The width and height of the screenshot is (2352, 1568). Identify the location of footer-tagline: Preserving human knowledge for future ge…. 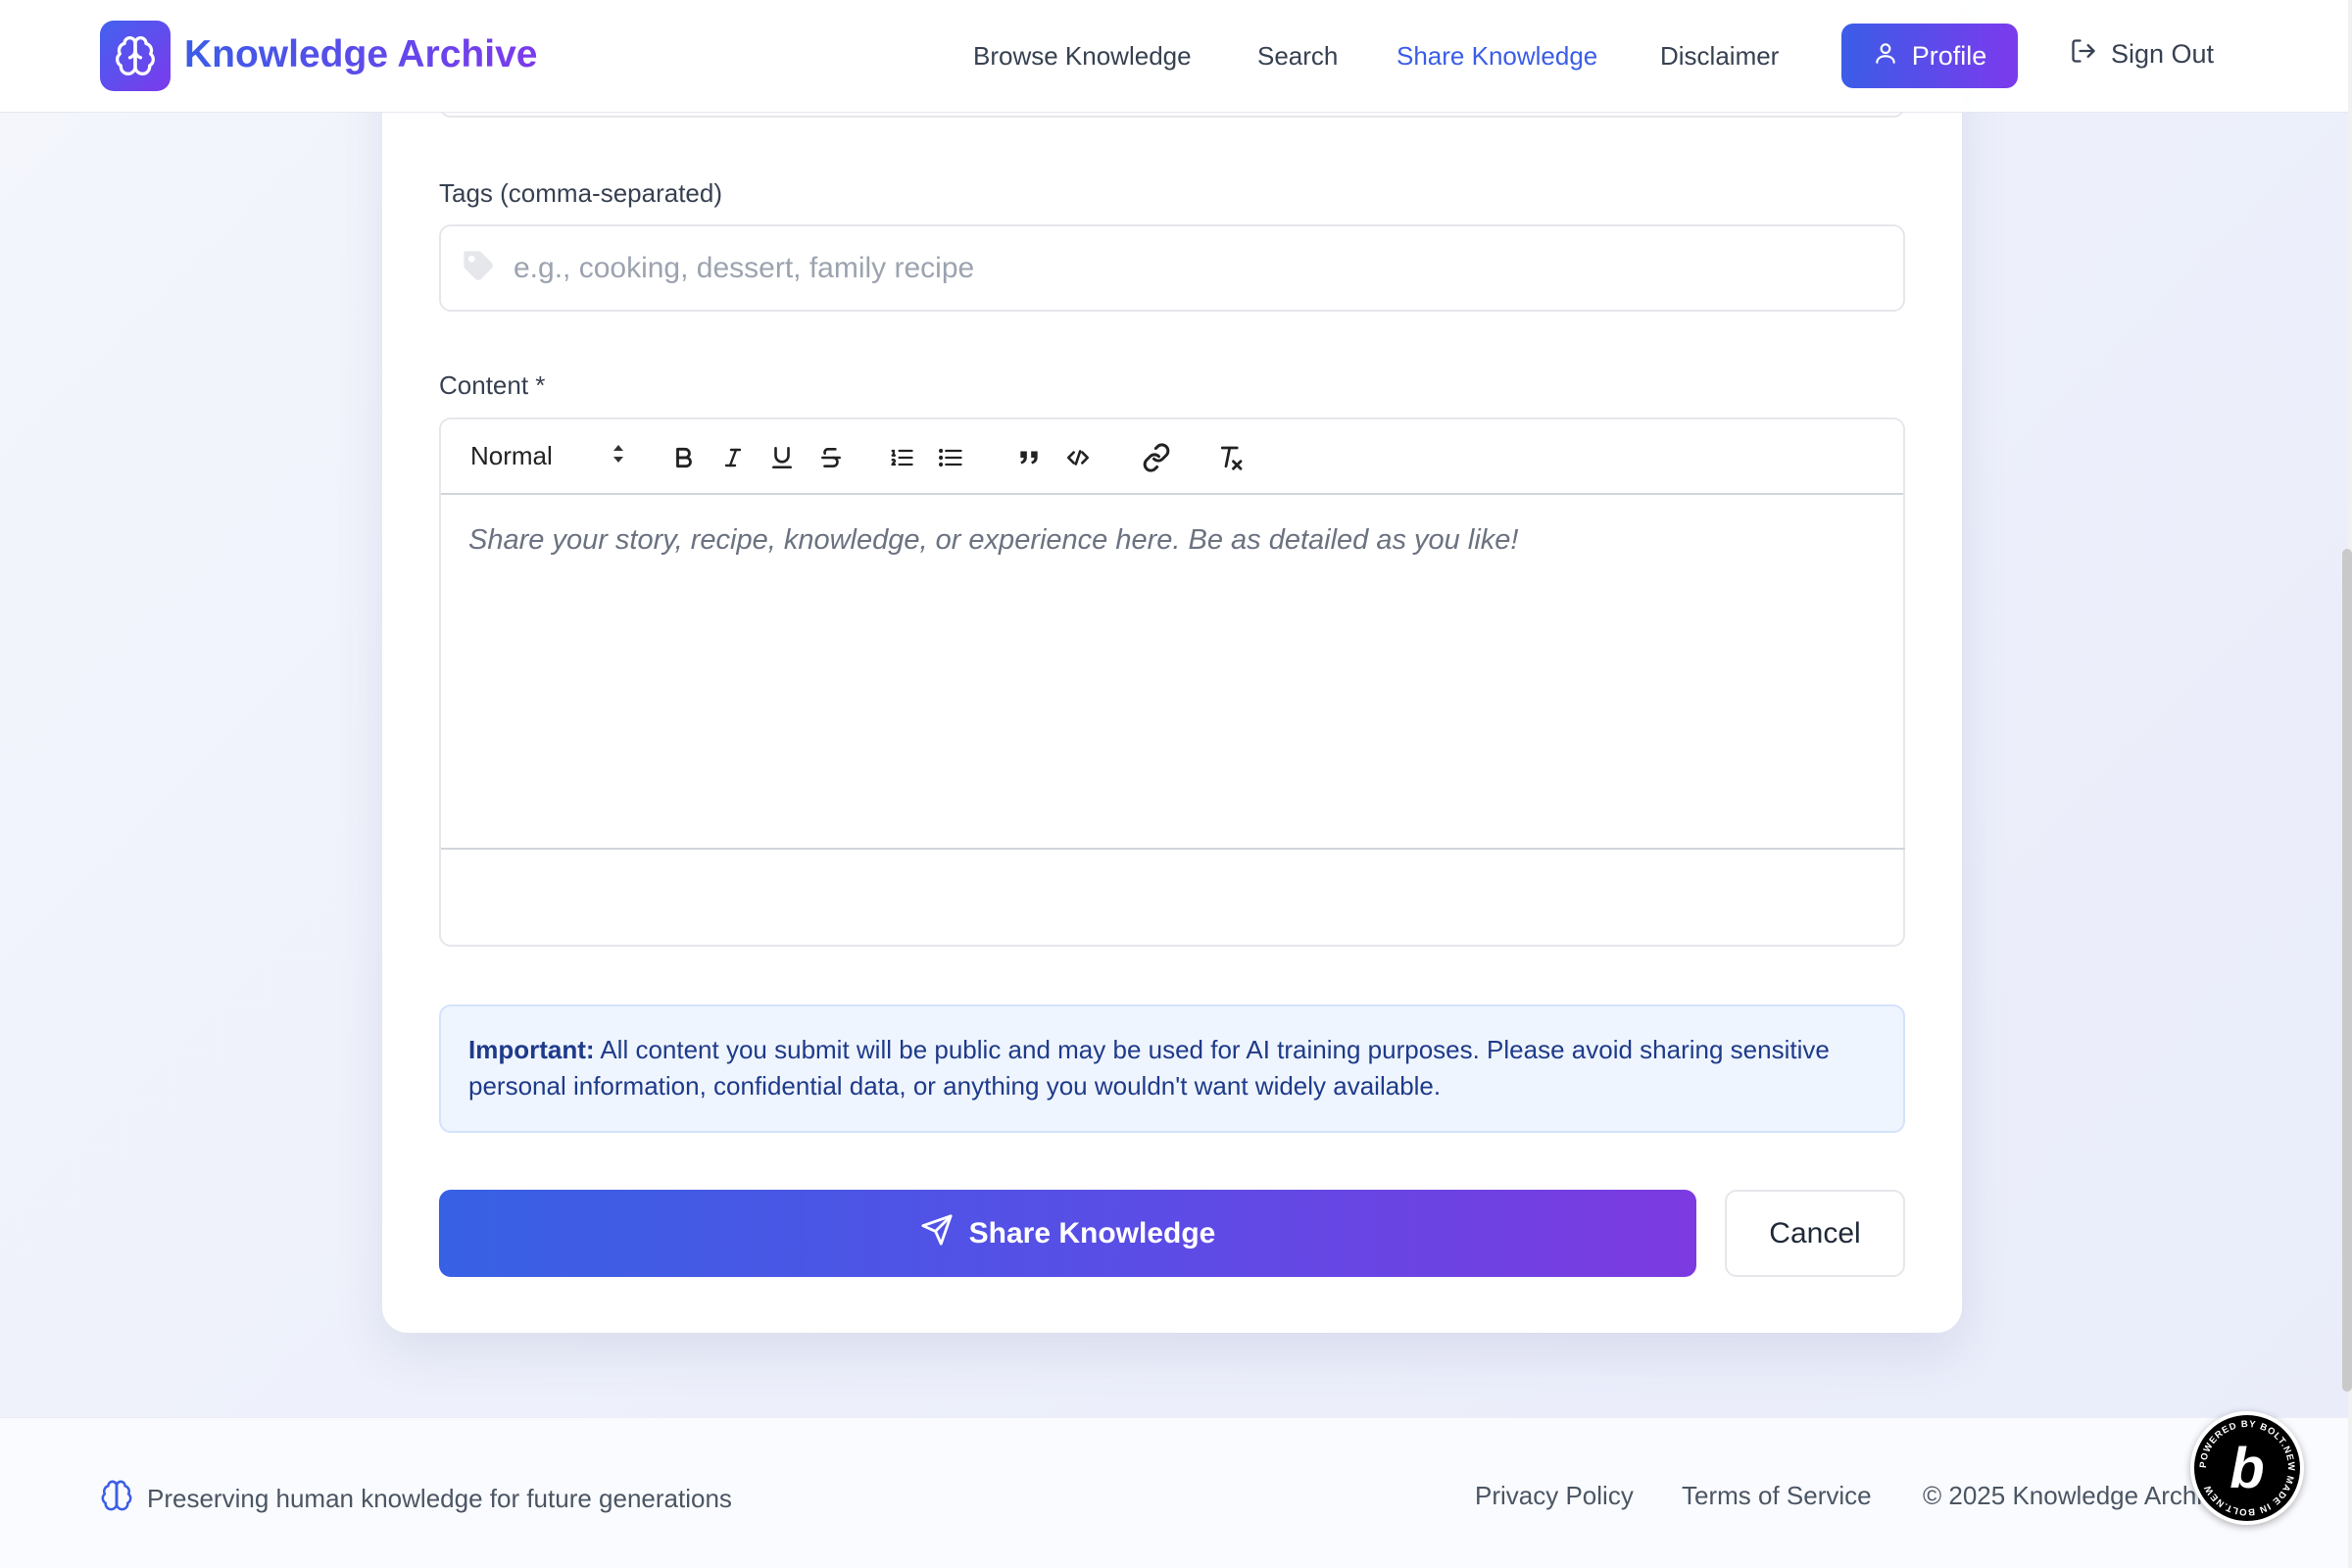
(439, 1498).